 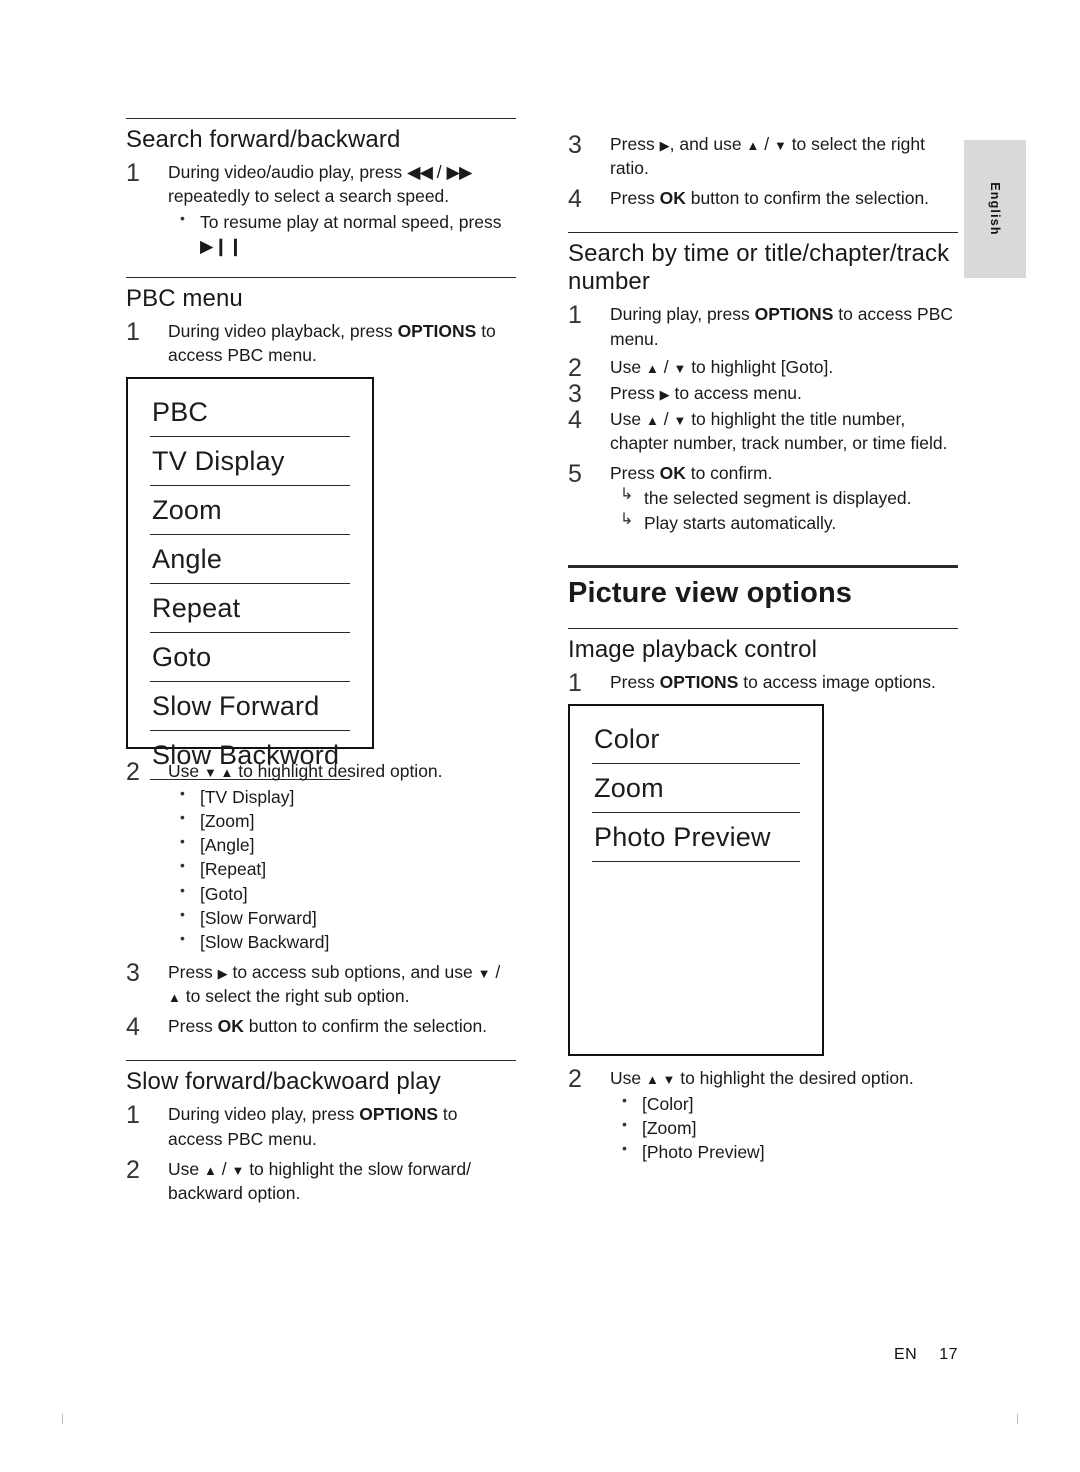 I want to click on updown-arrows-icon: ▼ ▲, so click(x=218, y=772).